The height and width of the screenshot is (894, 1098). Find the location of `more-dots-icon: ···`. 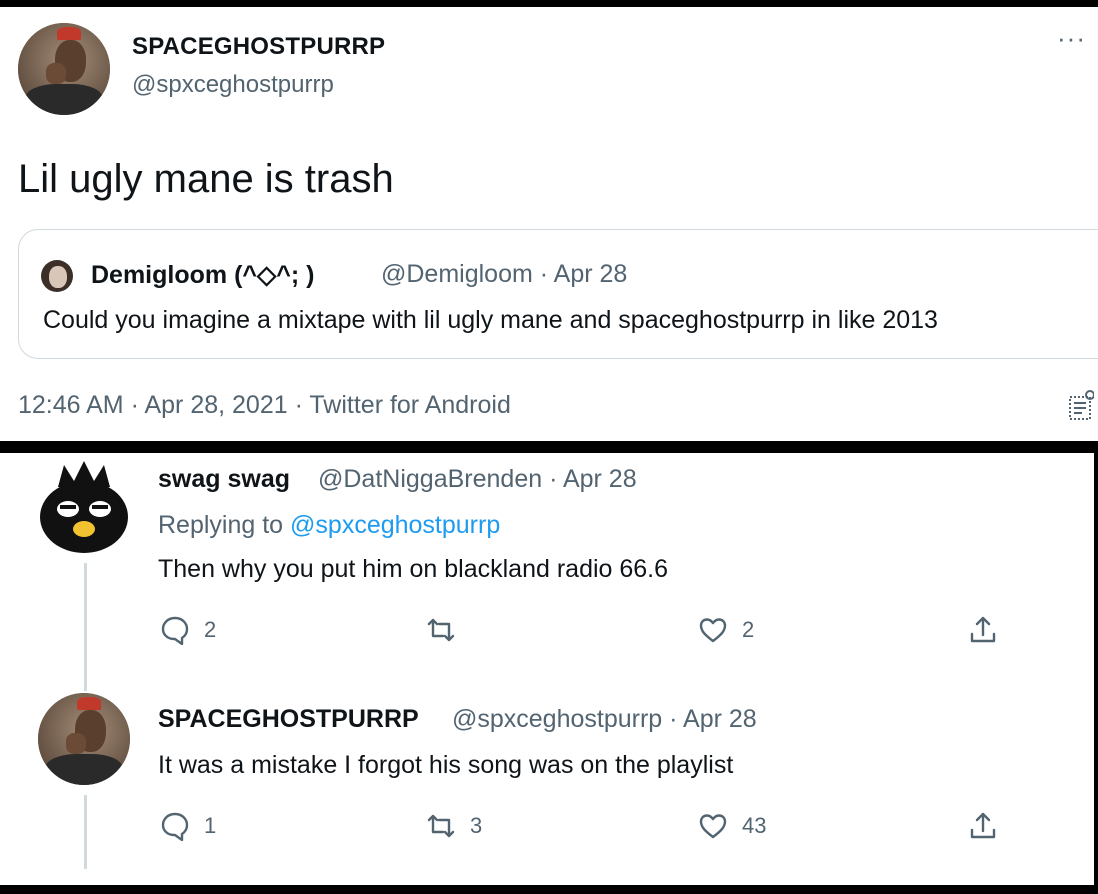

more-dots-icon: ··· is located at coordinates (1071, 38).